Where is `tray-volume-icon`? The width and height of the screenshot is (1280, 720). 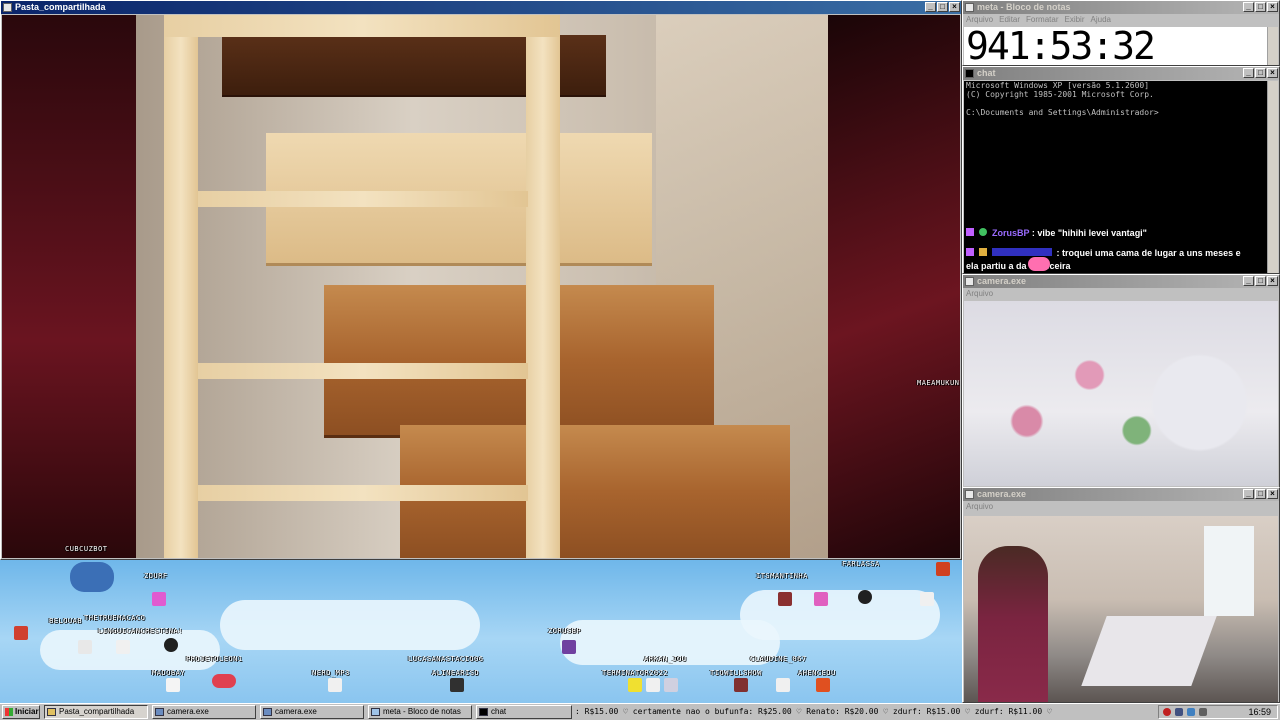
tray-volume-icon is located at coordinates (1203, 712).